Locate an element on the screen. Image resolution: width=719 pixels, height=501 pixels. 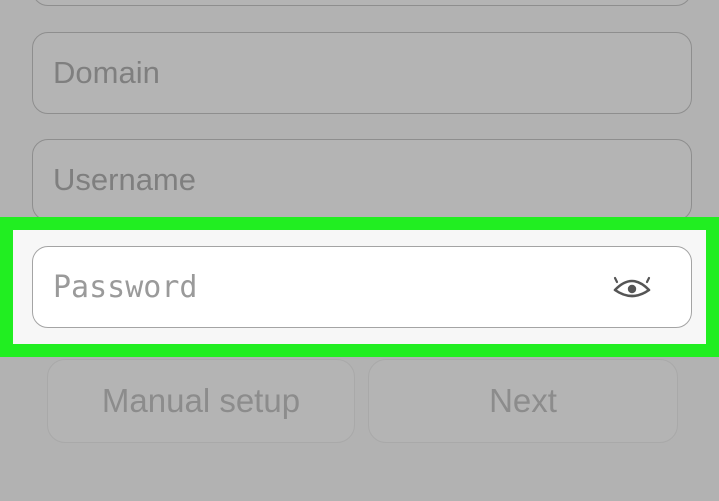
next-button: Next is located at coordinates (523, 401).